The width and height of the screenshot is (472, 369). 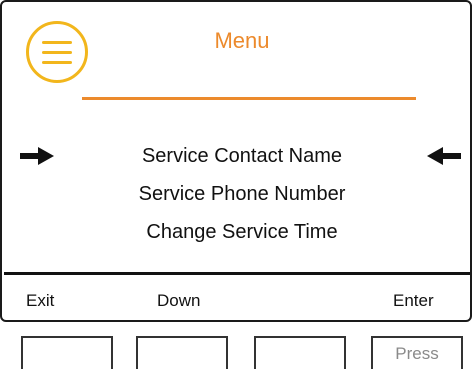 I want to click on press-label: Press, so click(x=417, y=353).